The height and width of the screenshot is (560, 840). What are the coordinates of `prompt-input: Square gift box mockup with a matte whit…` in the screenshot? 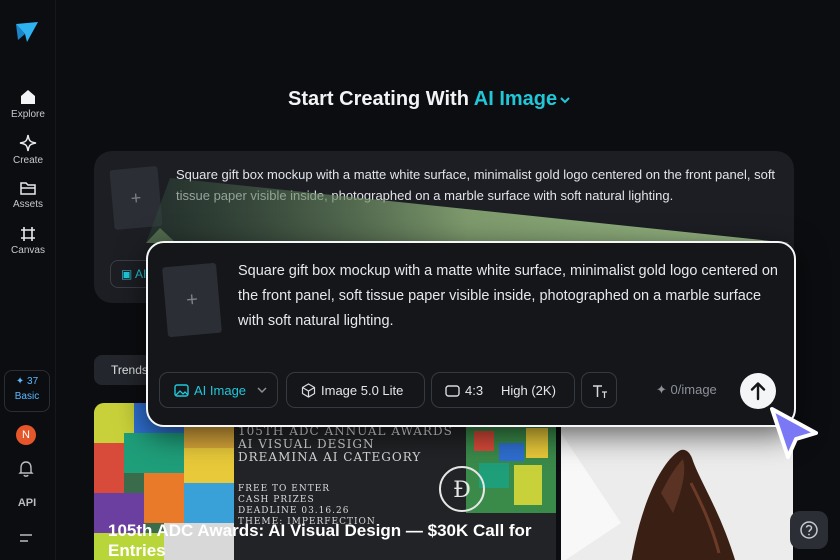 It's located at (510, 296).